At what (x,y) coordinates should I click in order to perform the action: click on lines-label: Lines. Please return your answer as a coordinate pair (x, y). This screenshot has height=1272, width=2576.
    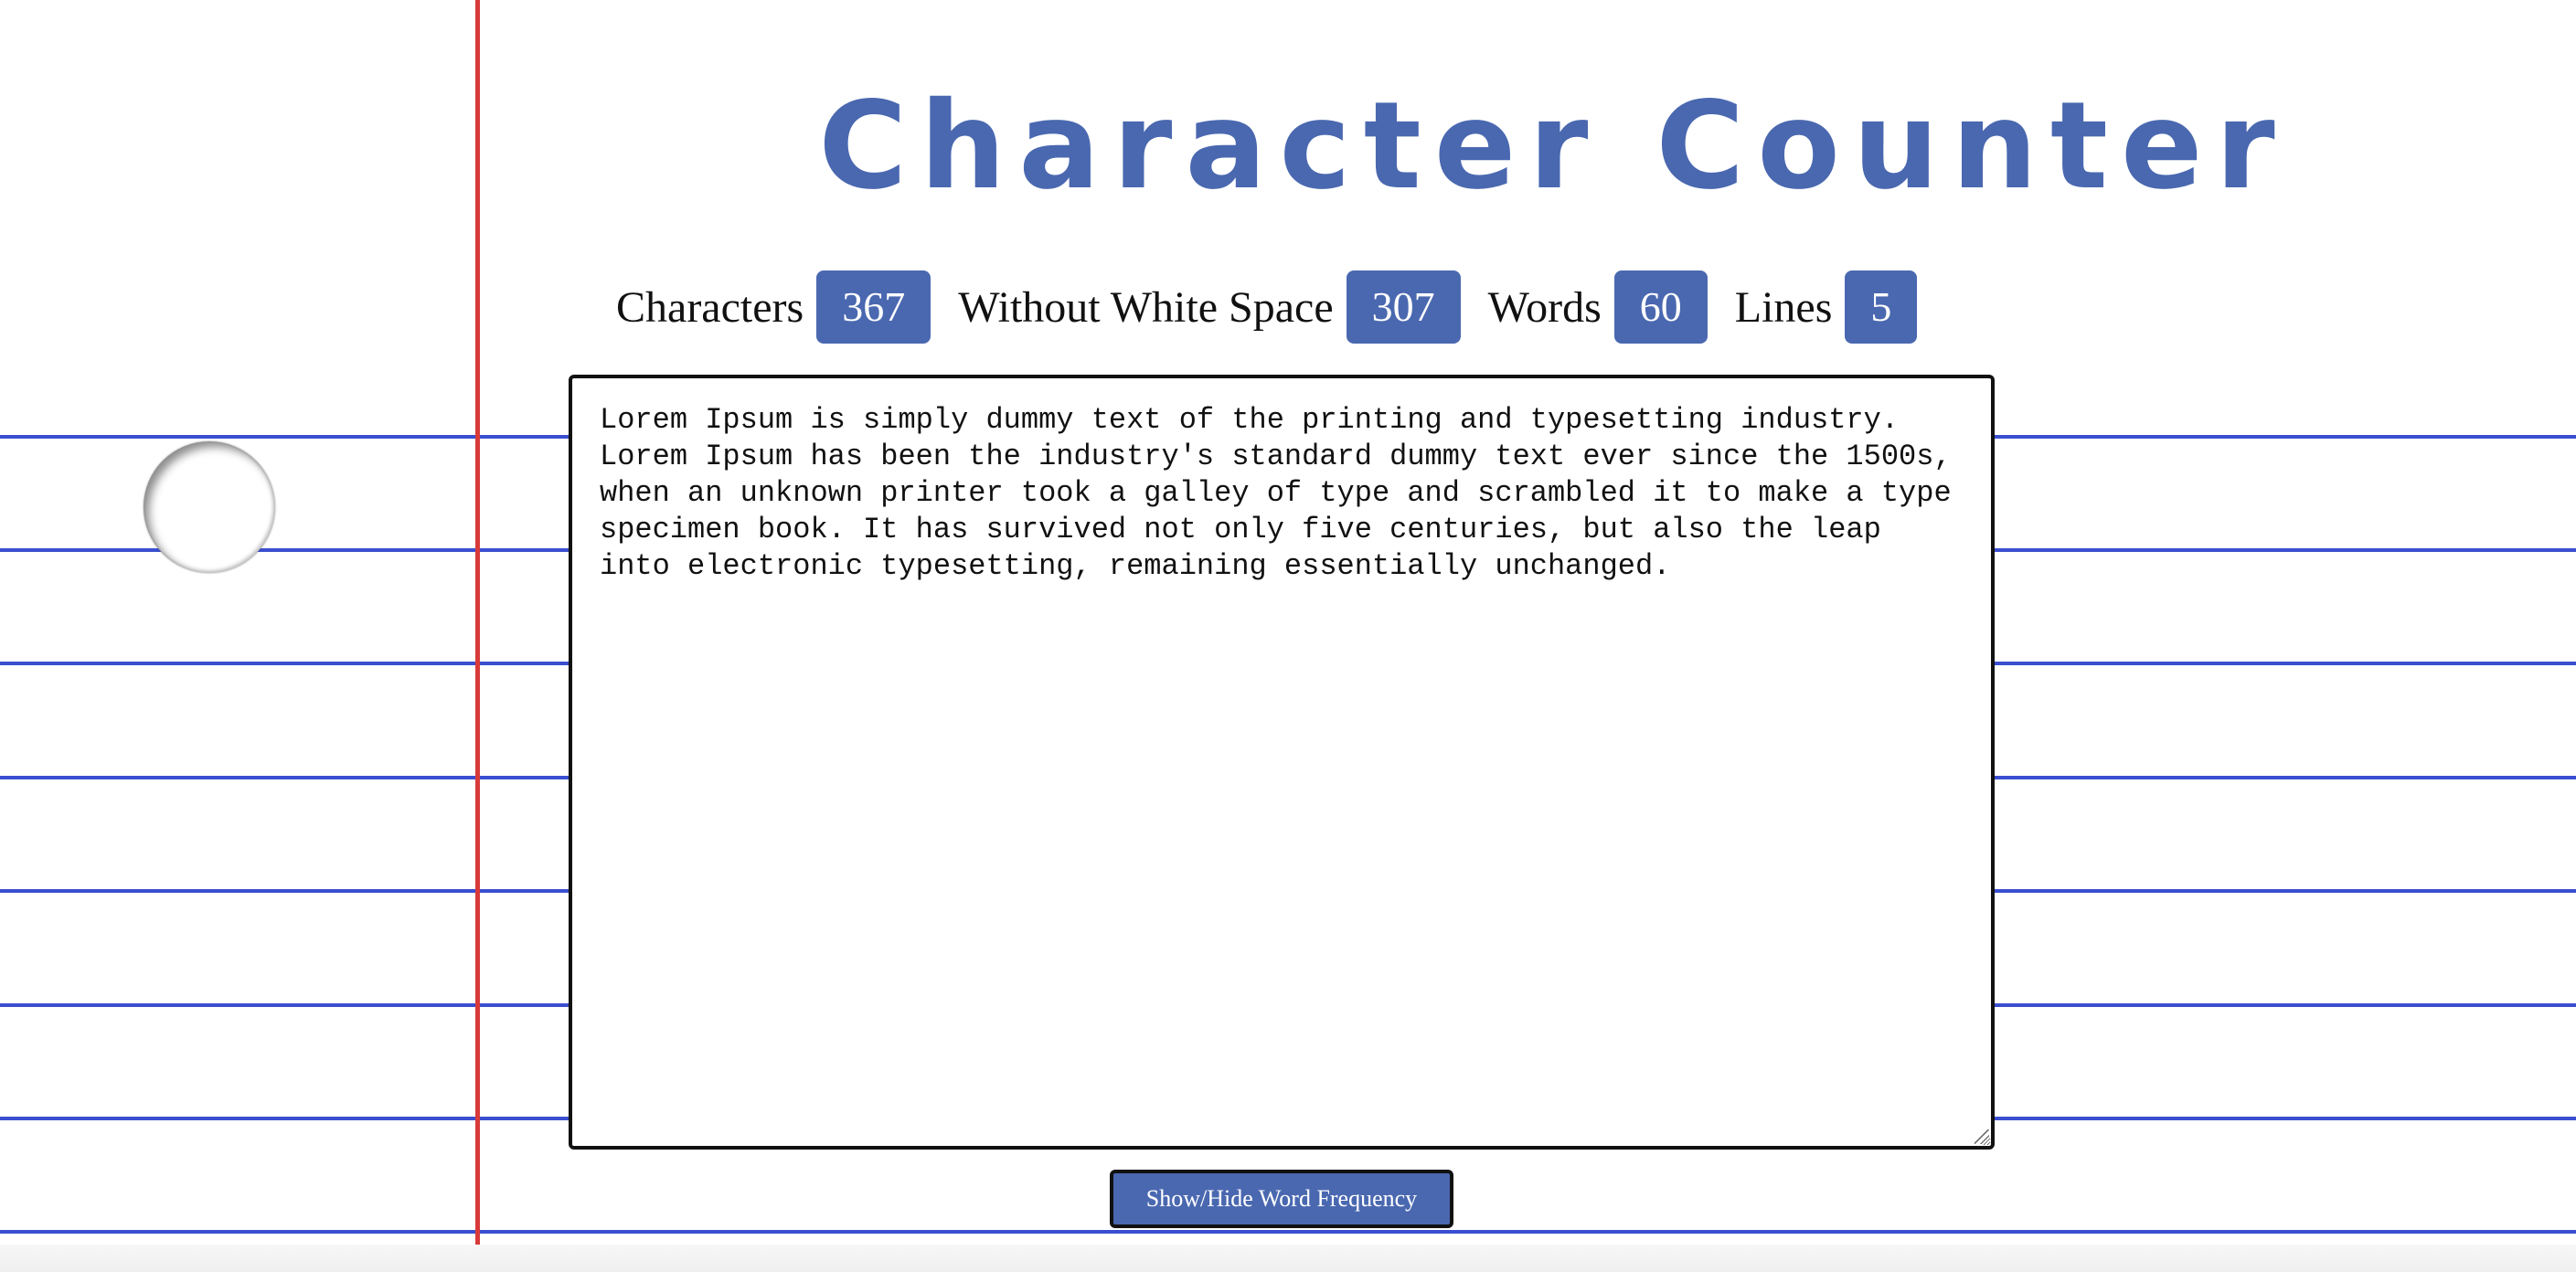
    Looking at the image, I should click on (1784, 307).